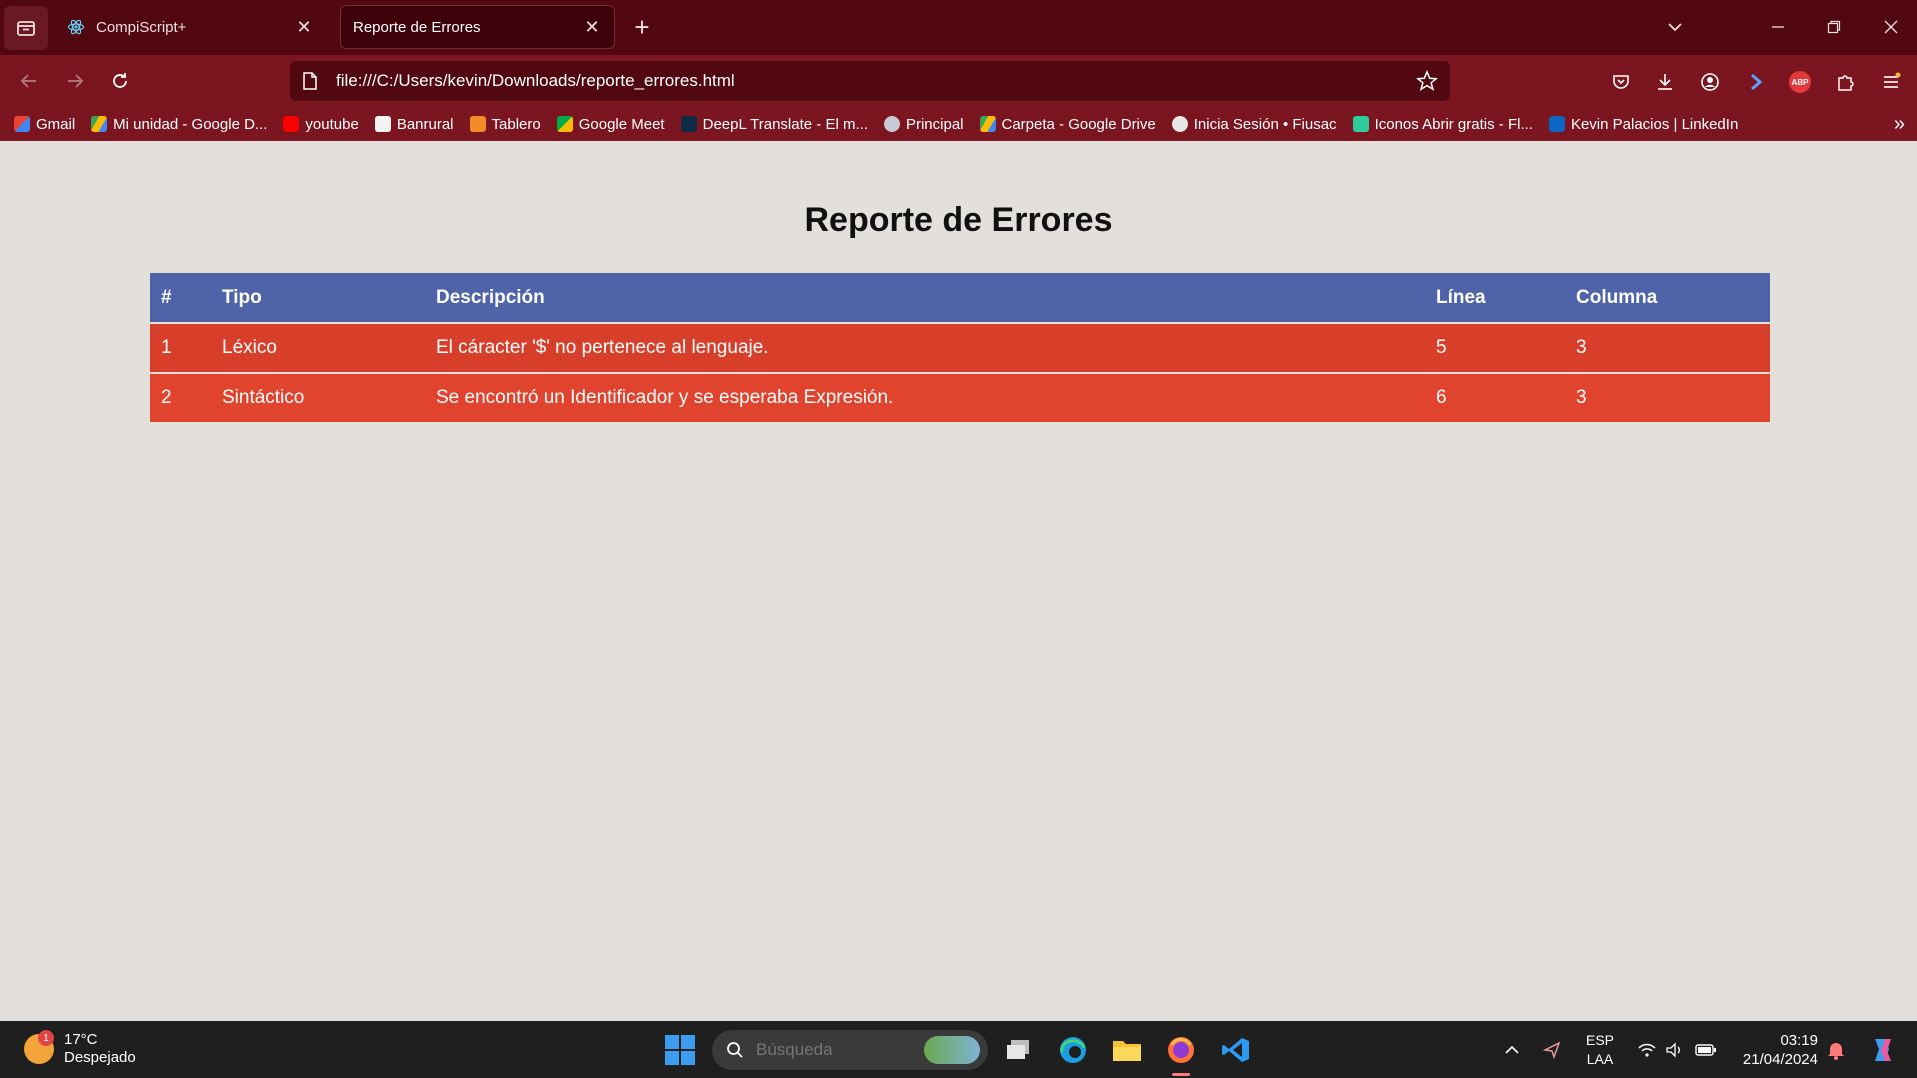 The image size is (1917, 1078). Describe the element at coordinates (180, 398) in the screenshot. I see `cell-number: 2` at that location.